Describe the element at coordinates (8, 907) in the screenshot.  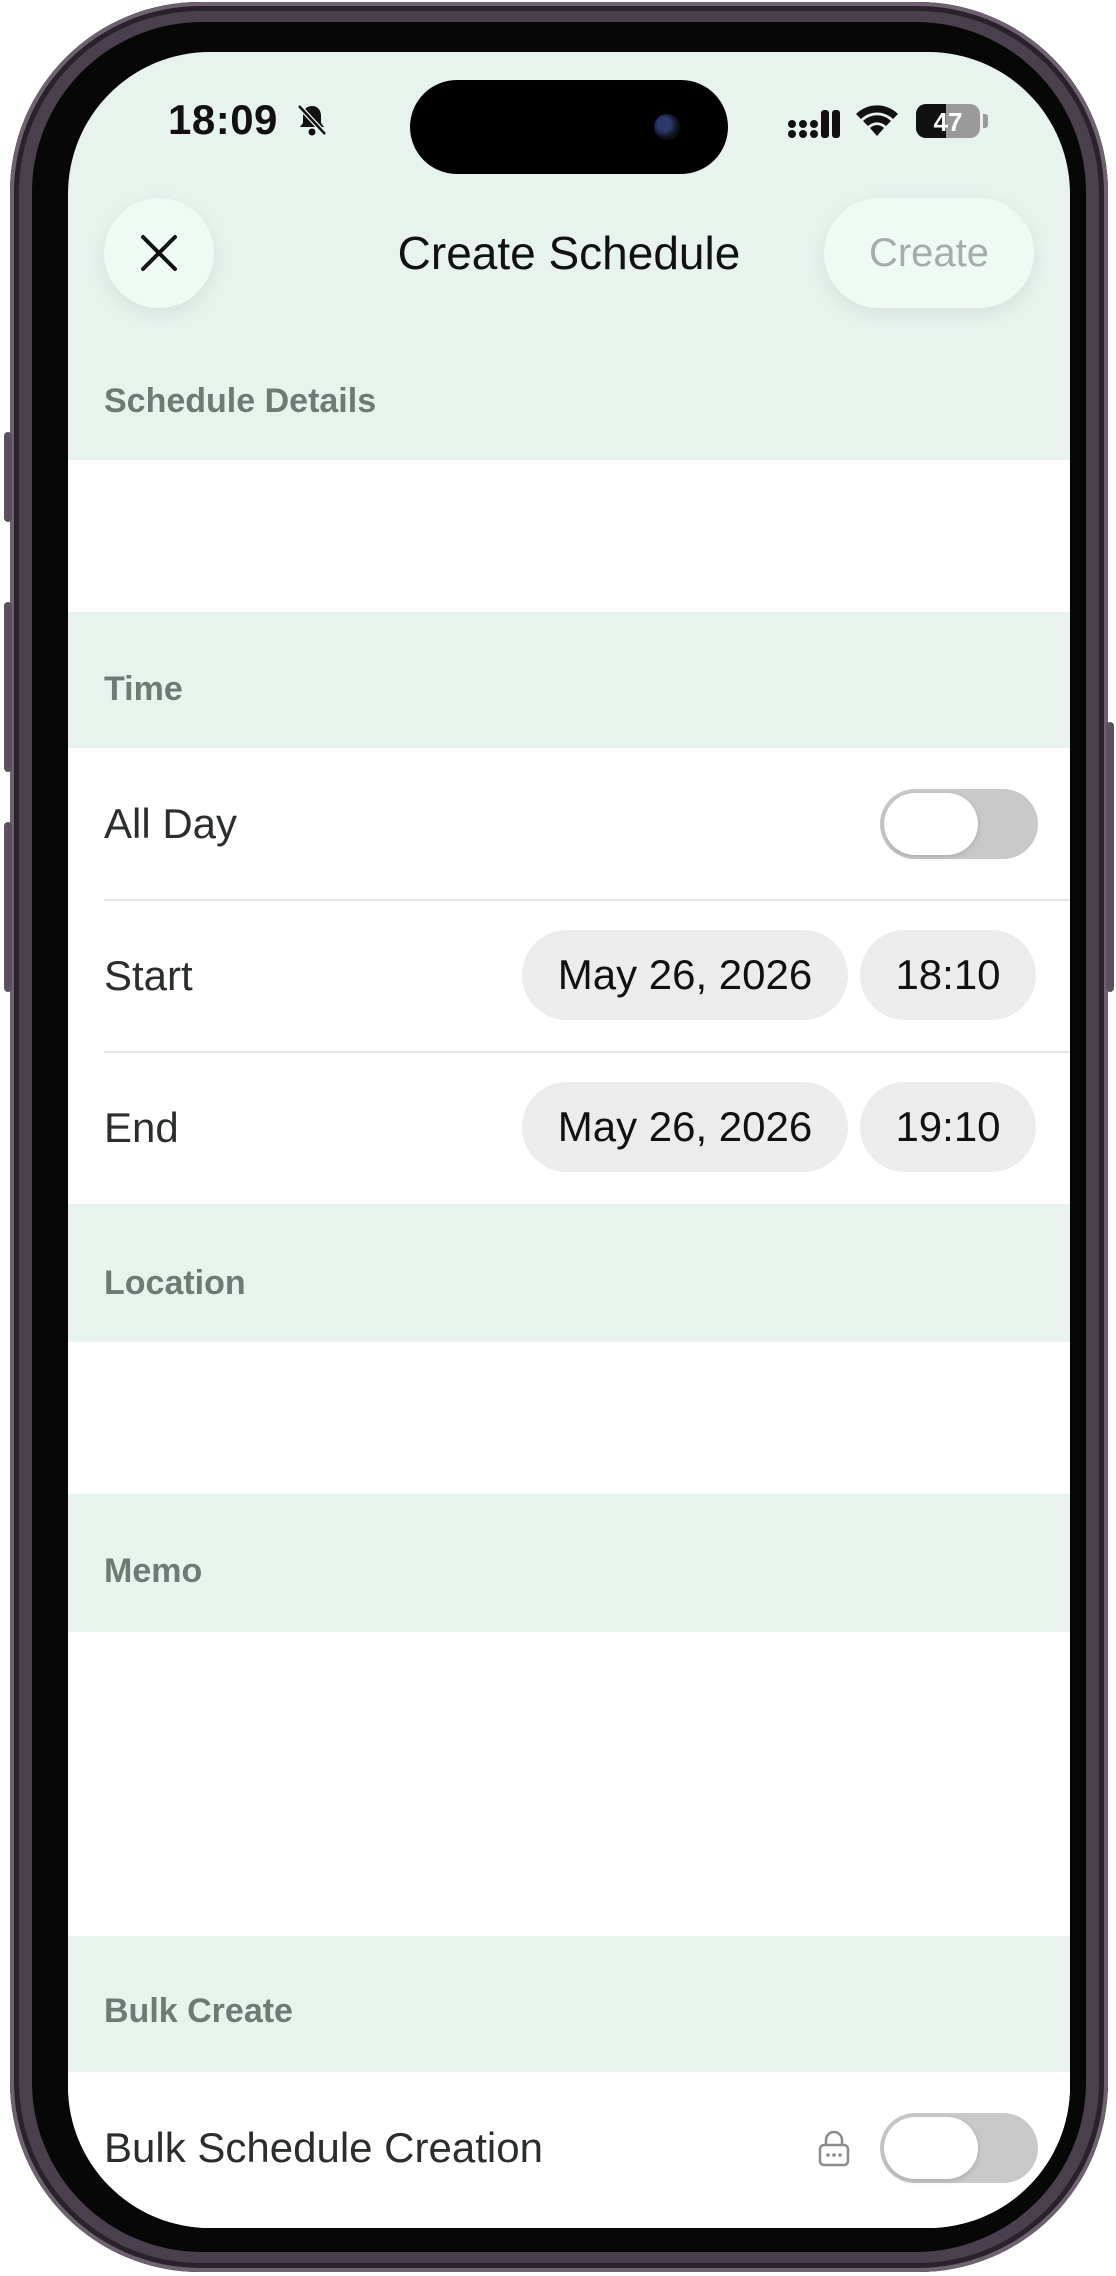
I see `volume-down-button` at that location.